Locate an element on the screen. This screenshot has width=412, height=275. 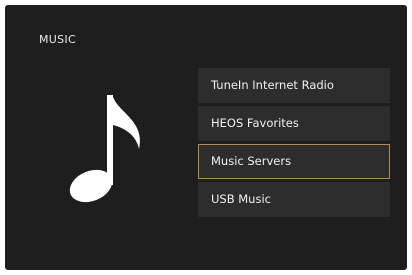
page-title: MUSIC is located at coordinates (57, 39).